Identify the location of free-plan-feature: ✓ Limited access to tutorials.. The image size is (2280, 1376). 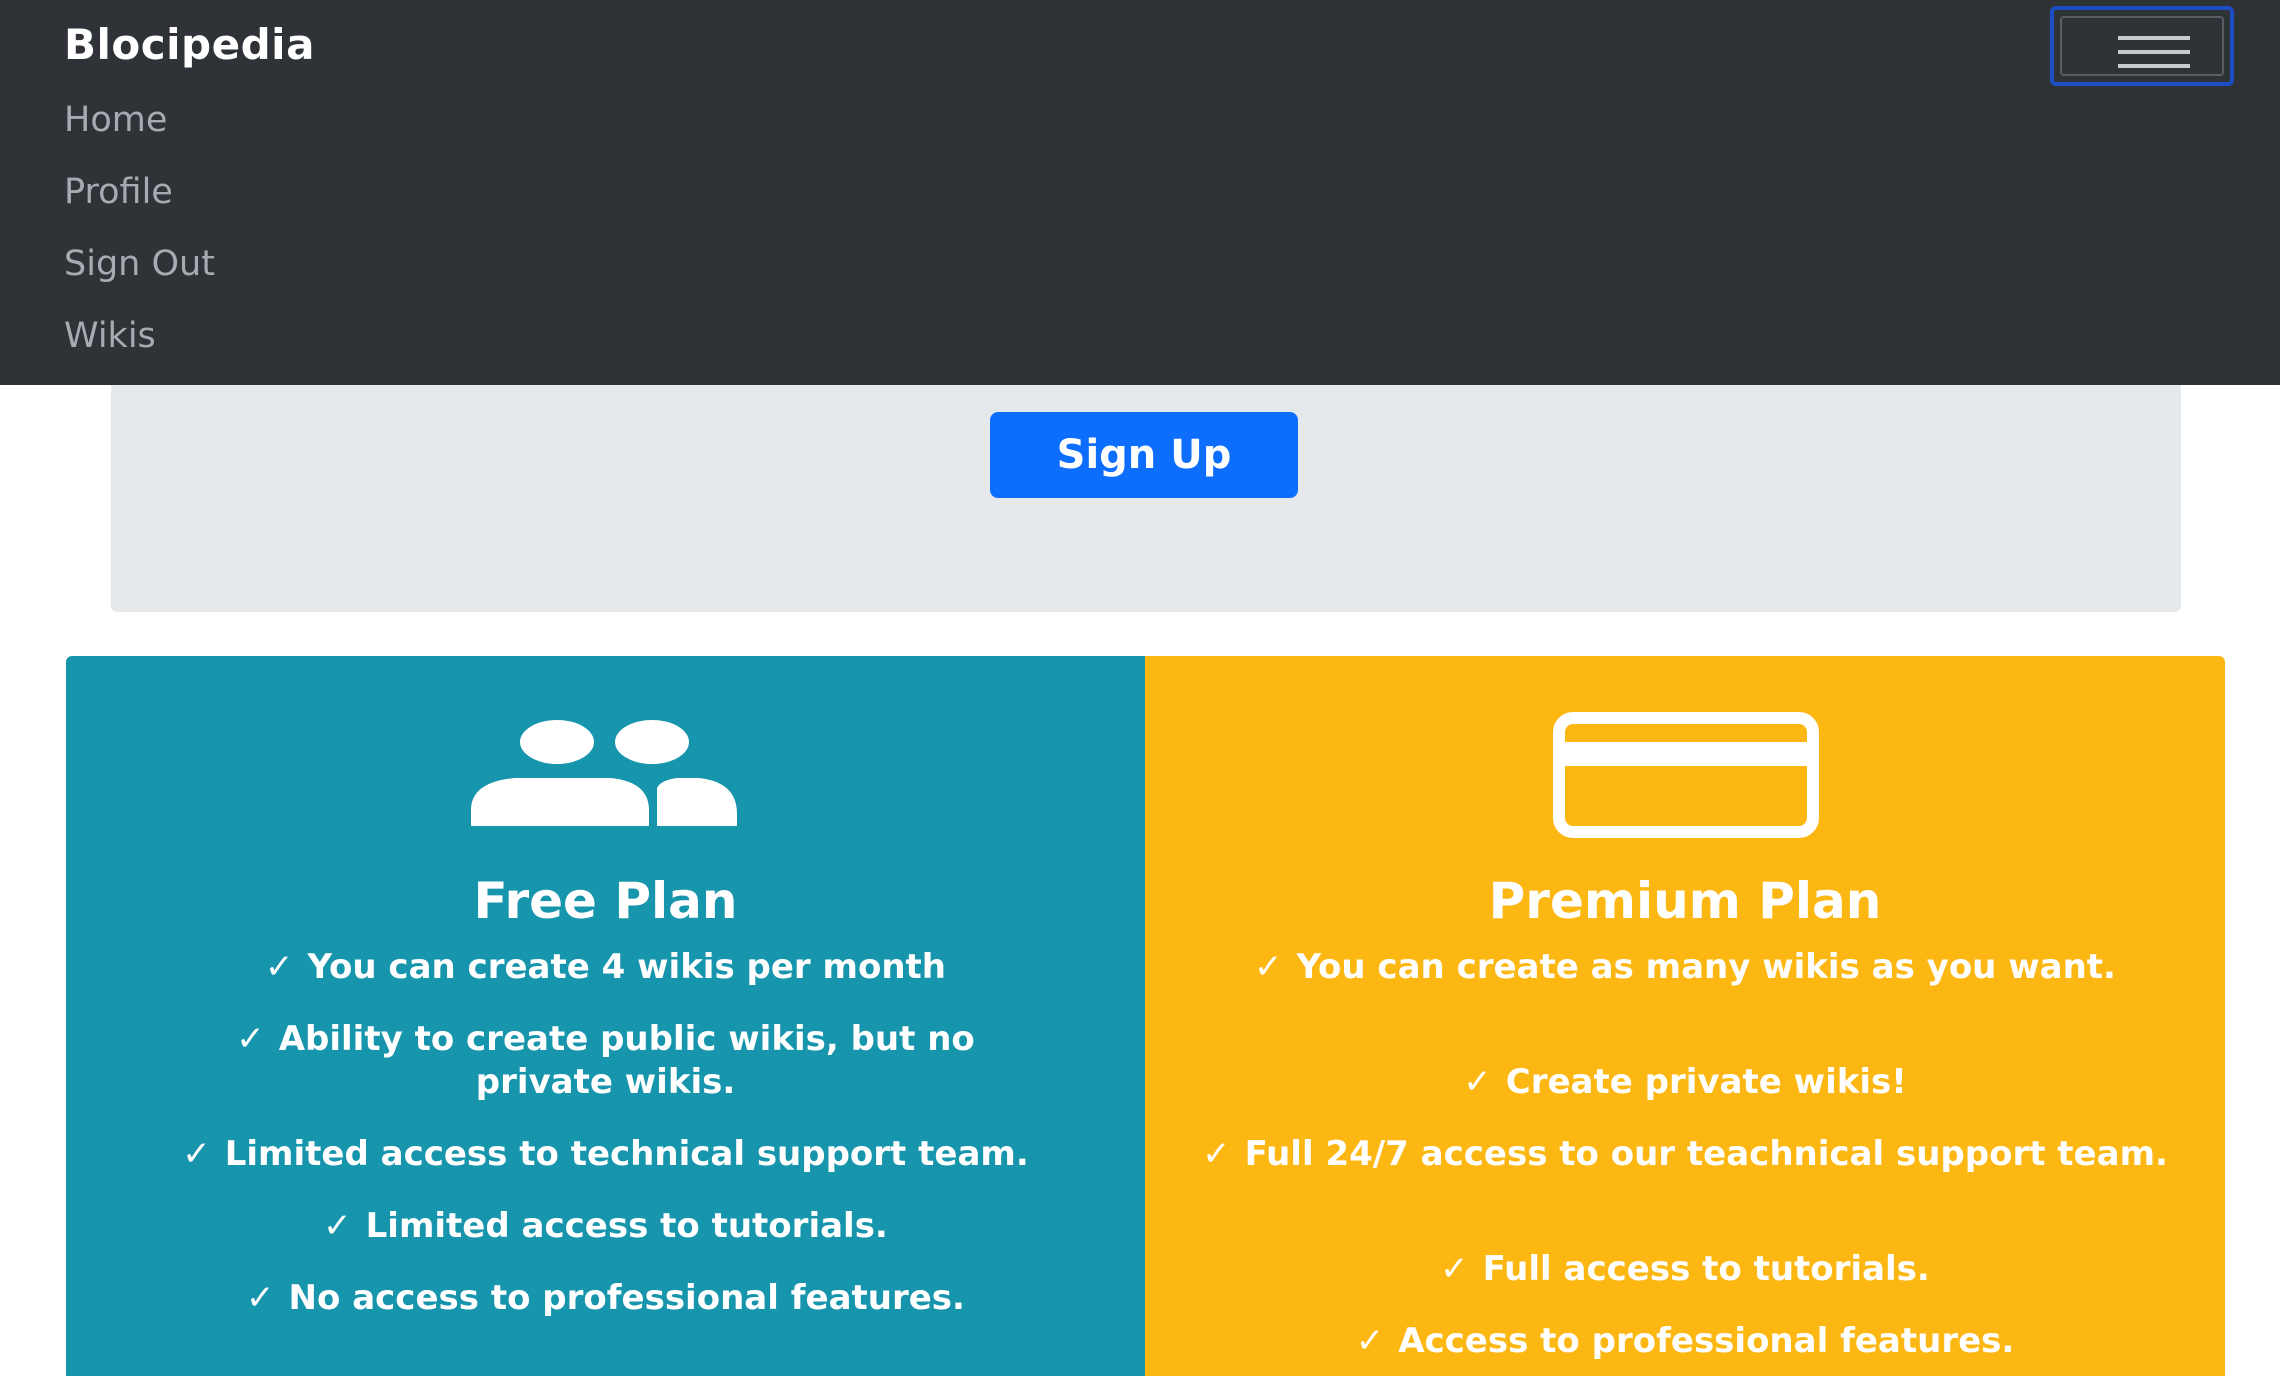
(605, 1226).